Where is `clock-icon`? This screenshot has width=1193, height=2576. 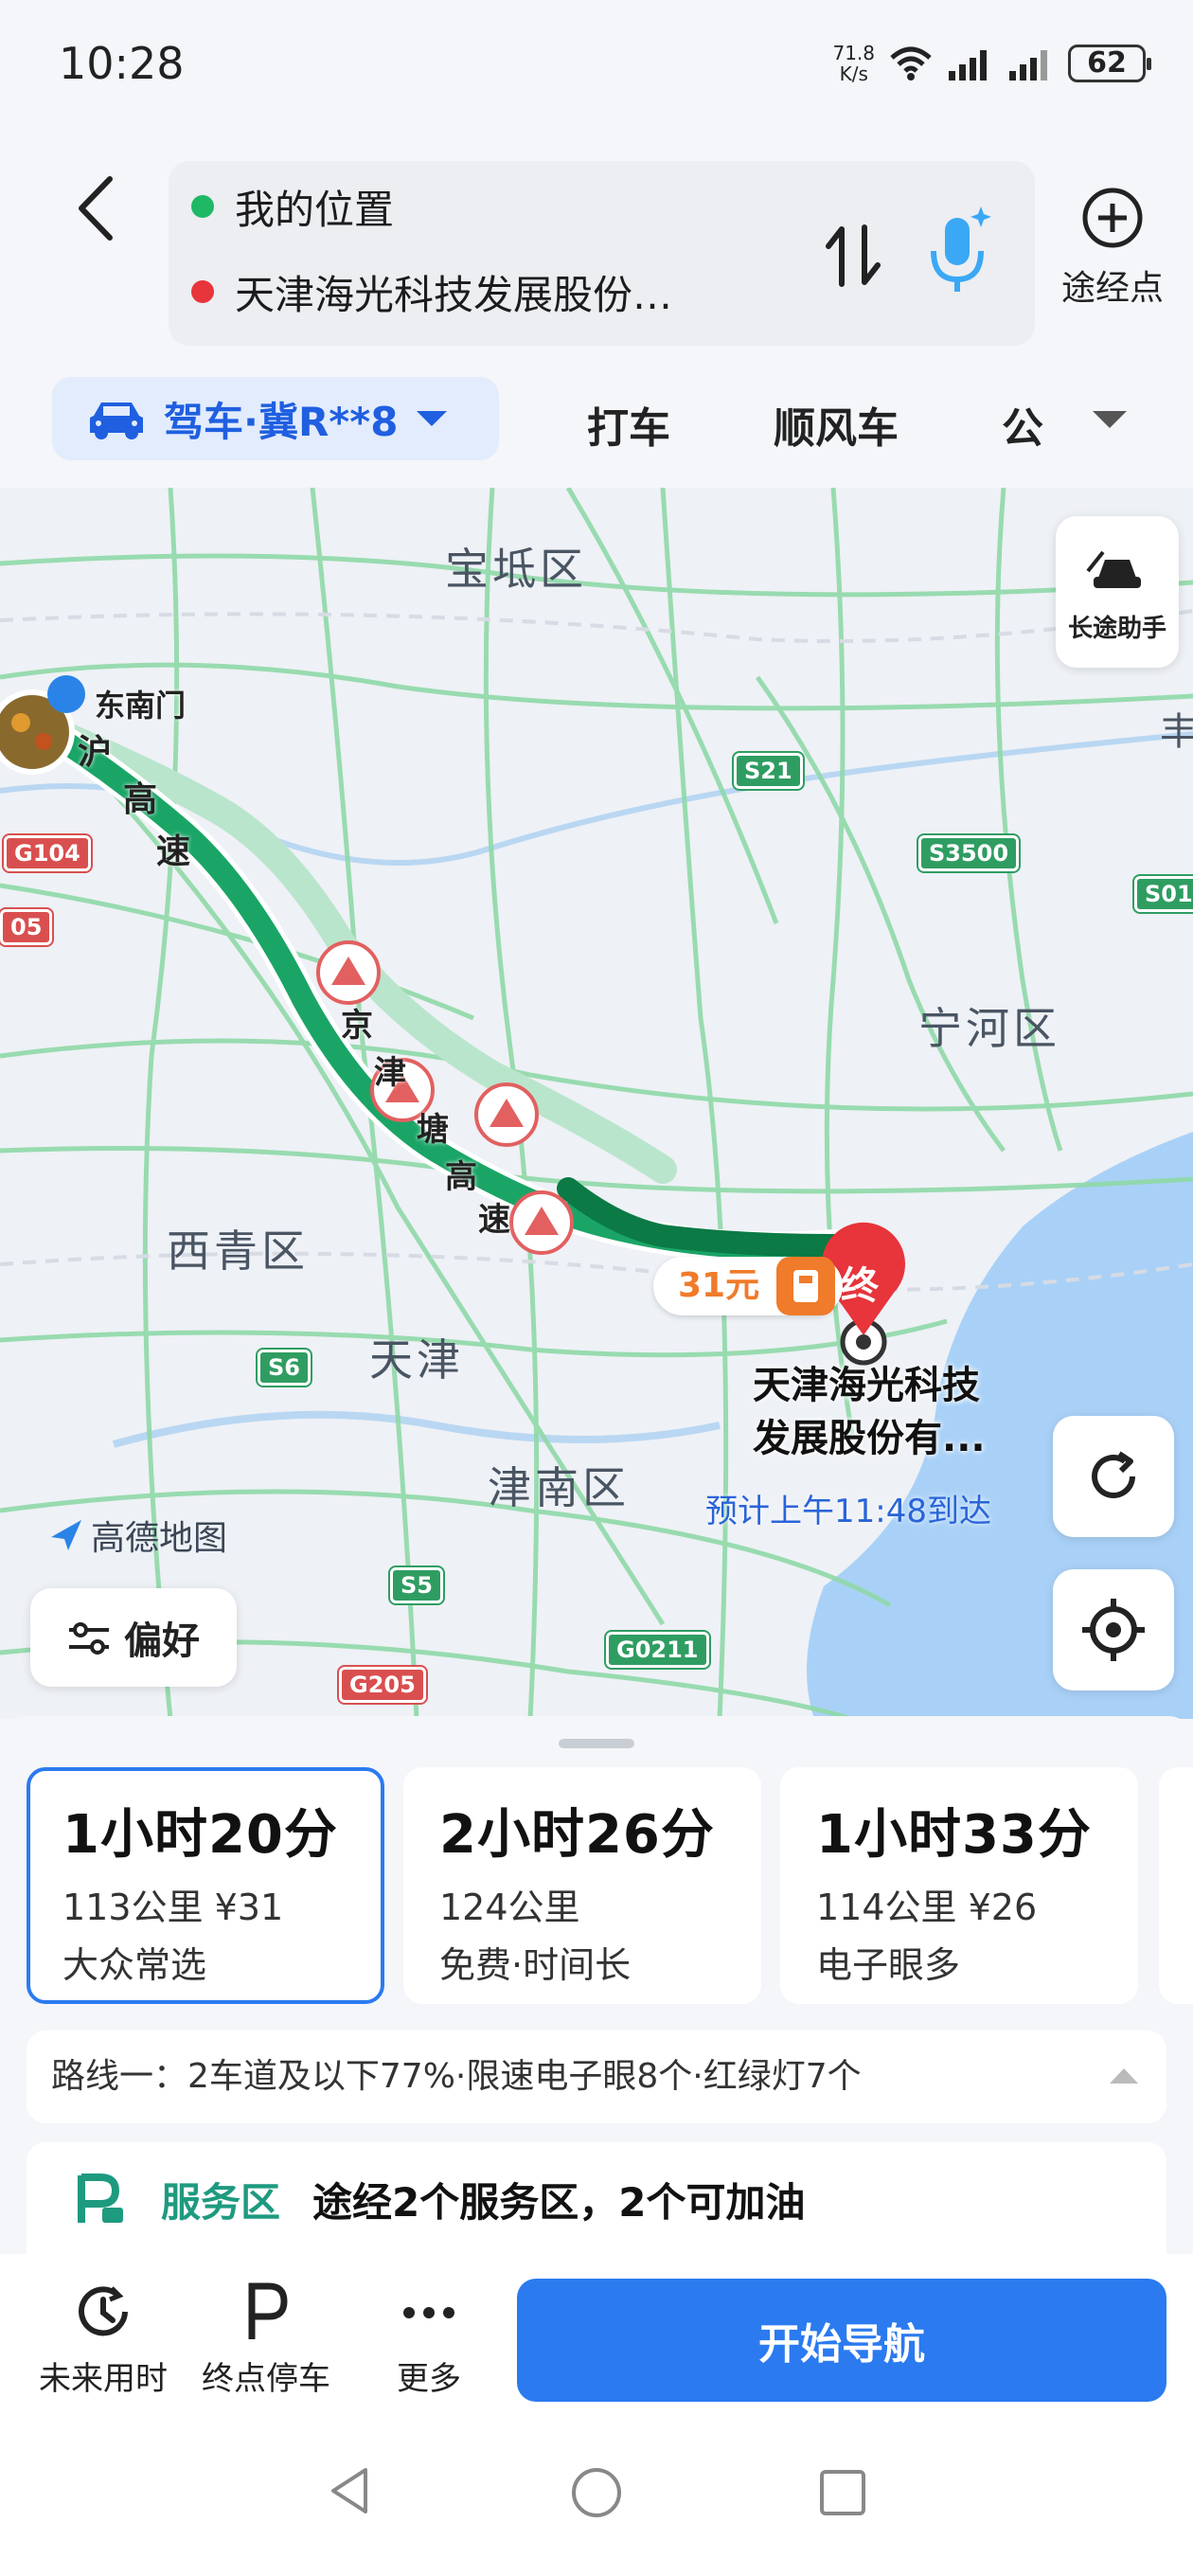
clock-icon is located at coordinates (103, 2311).